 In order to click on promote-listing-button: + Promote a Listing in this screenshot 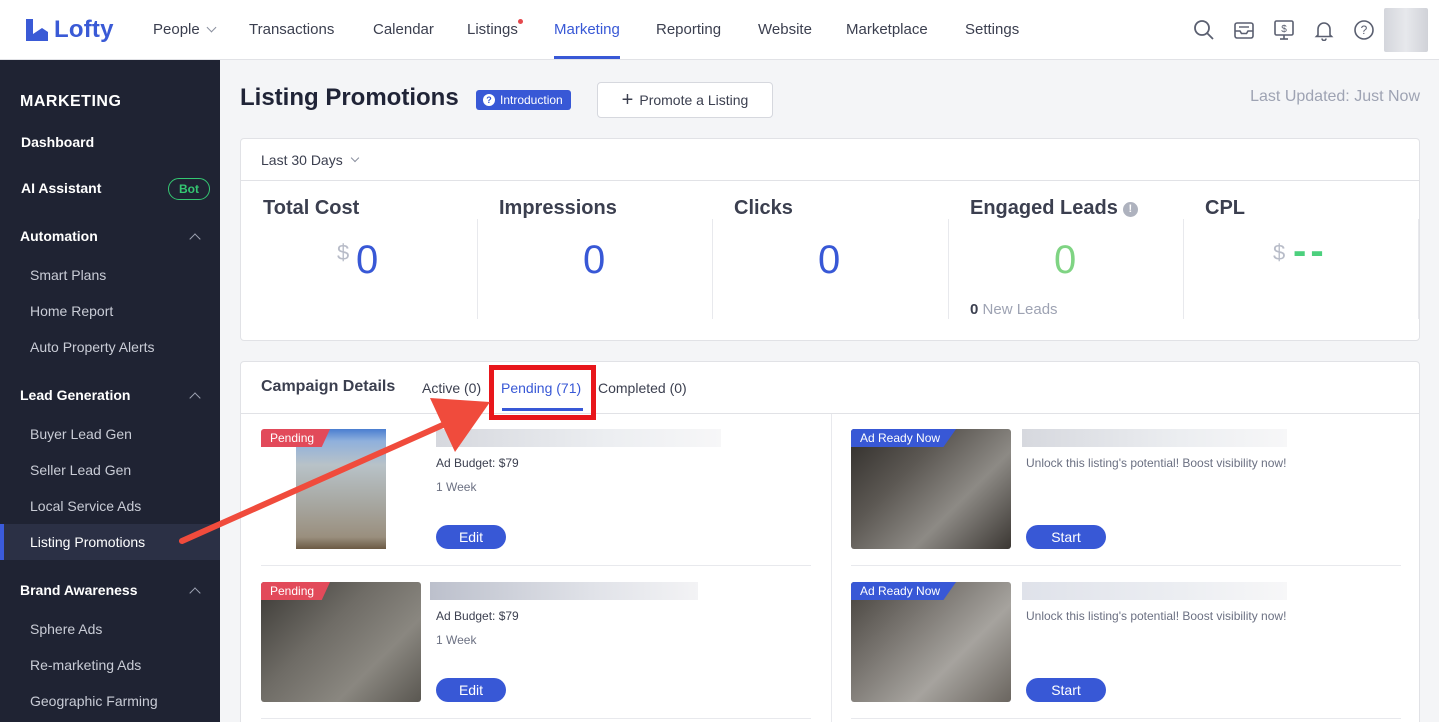, I will do `click(685, 100)`.